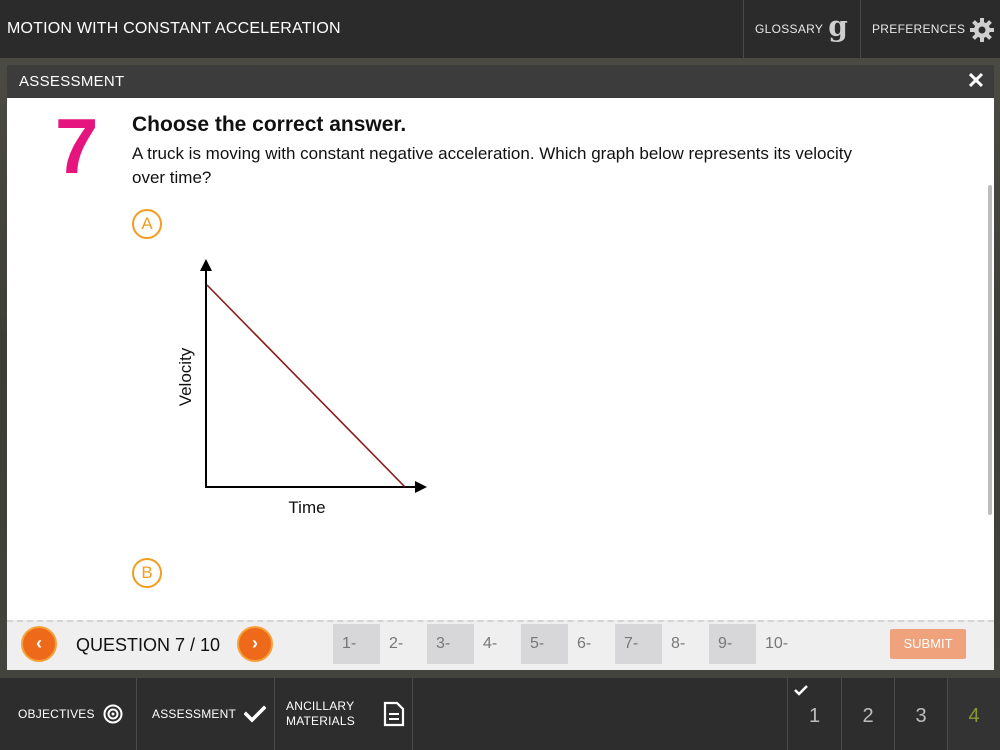  What do you see at coordinates (72, 81) in the screenshot?
I see `modal-title: ASSESSMENT` at bounding box center [72, 81].